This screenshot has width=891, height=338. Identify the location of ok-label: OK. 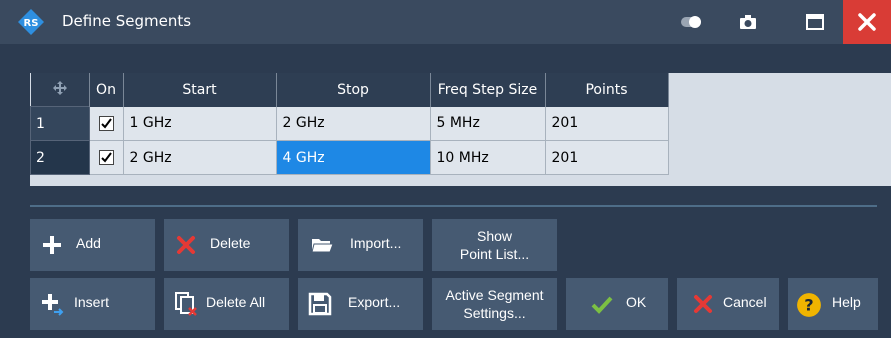
(636, 302).